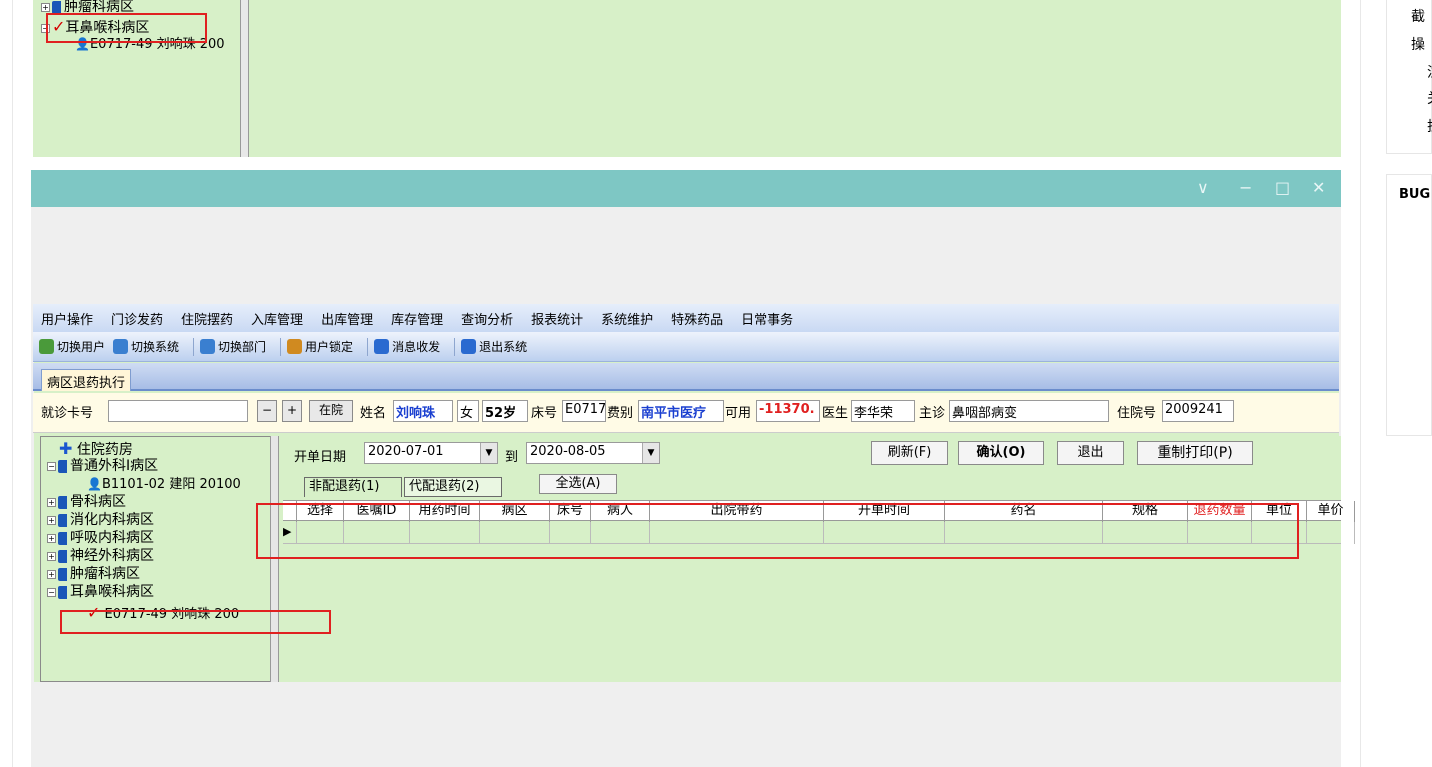  Describe the element at coordinates (1090, 453) in the screenshot. I see `exit-button: 退出` at that location.